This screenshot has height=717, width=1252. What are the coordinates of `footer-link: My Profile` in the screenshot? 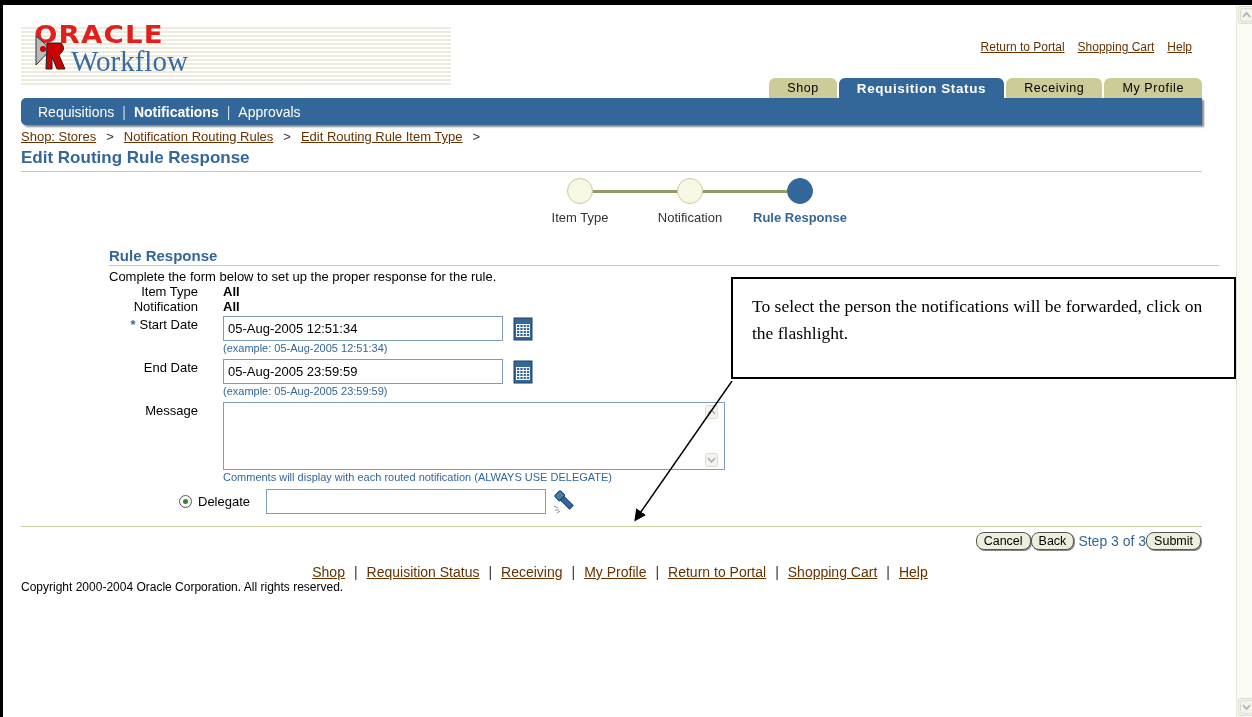 It's located at (615, 572).